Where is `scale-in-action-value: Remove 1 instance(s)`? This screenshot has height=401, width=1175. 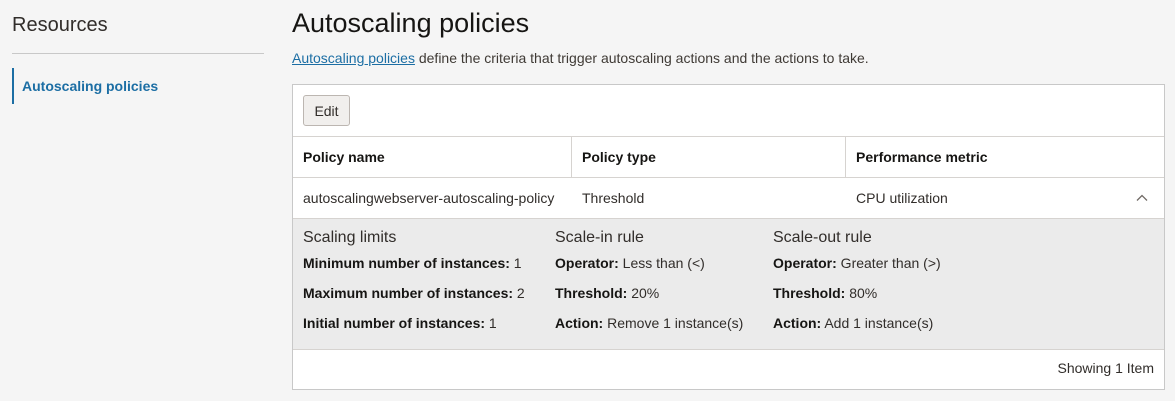 scale-in-action-value: Remove 1 instance(s) is located at coordinates (673, 323).